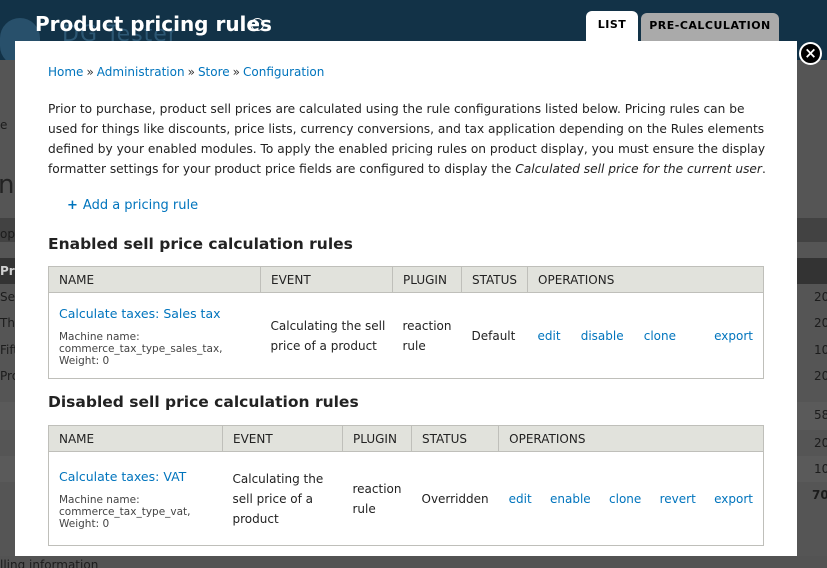  Describe the element at coordinates (136, 477) in the screenshot. I see `rule-name-link: Calculate taxes: VAT` at that location.